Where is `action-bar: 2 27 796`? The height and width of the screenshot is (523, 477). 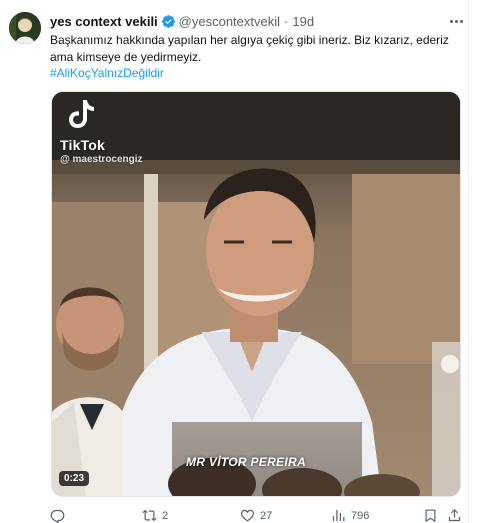 action-bar: 2 27 796 is located at coordinates (256, 515).